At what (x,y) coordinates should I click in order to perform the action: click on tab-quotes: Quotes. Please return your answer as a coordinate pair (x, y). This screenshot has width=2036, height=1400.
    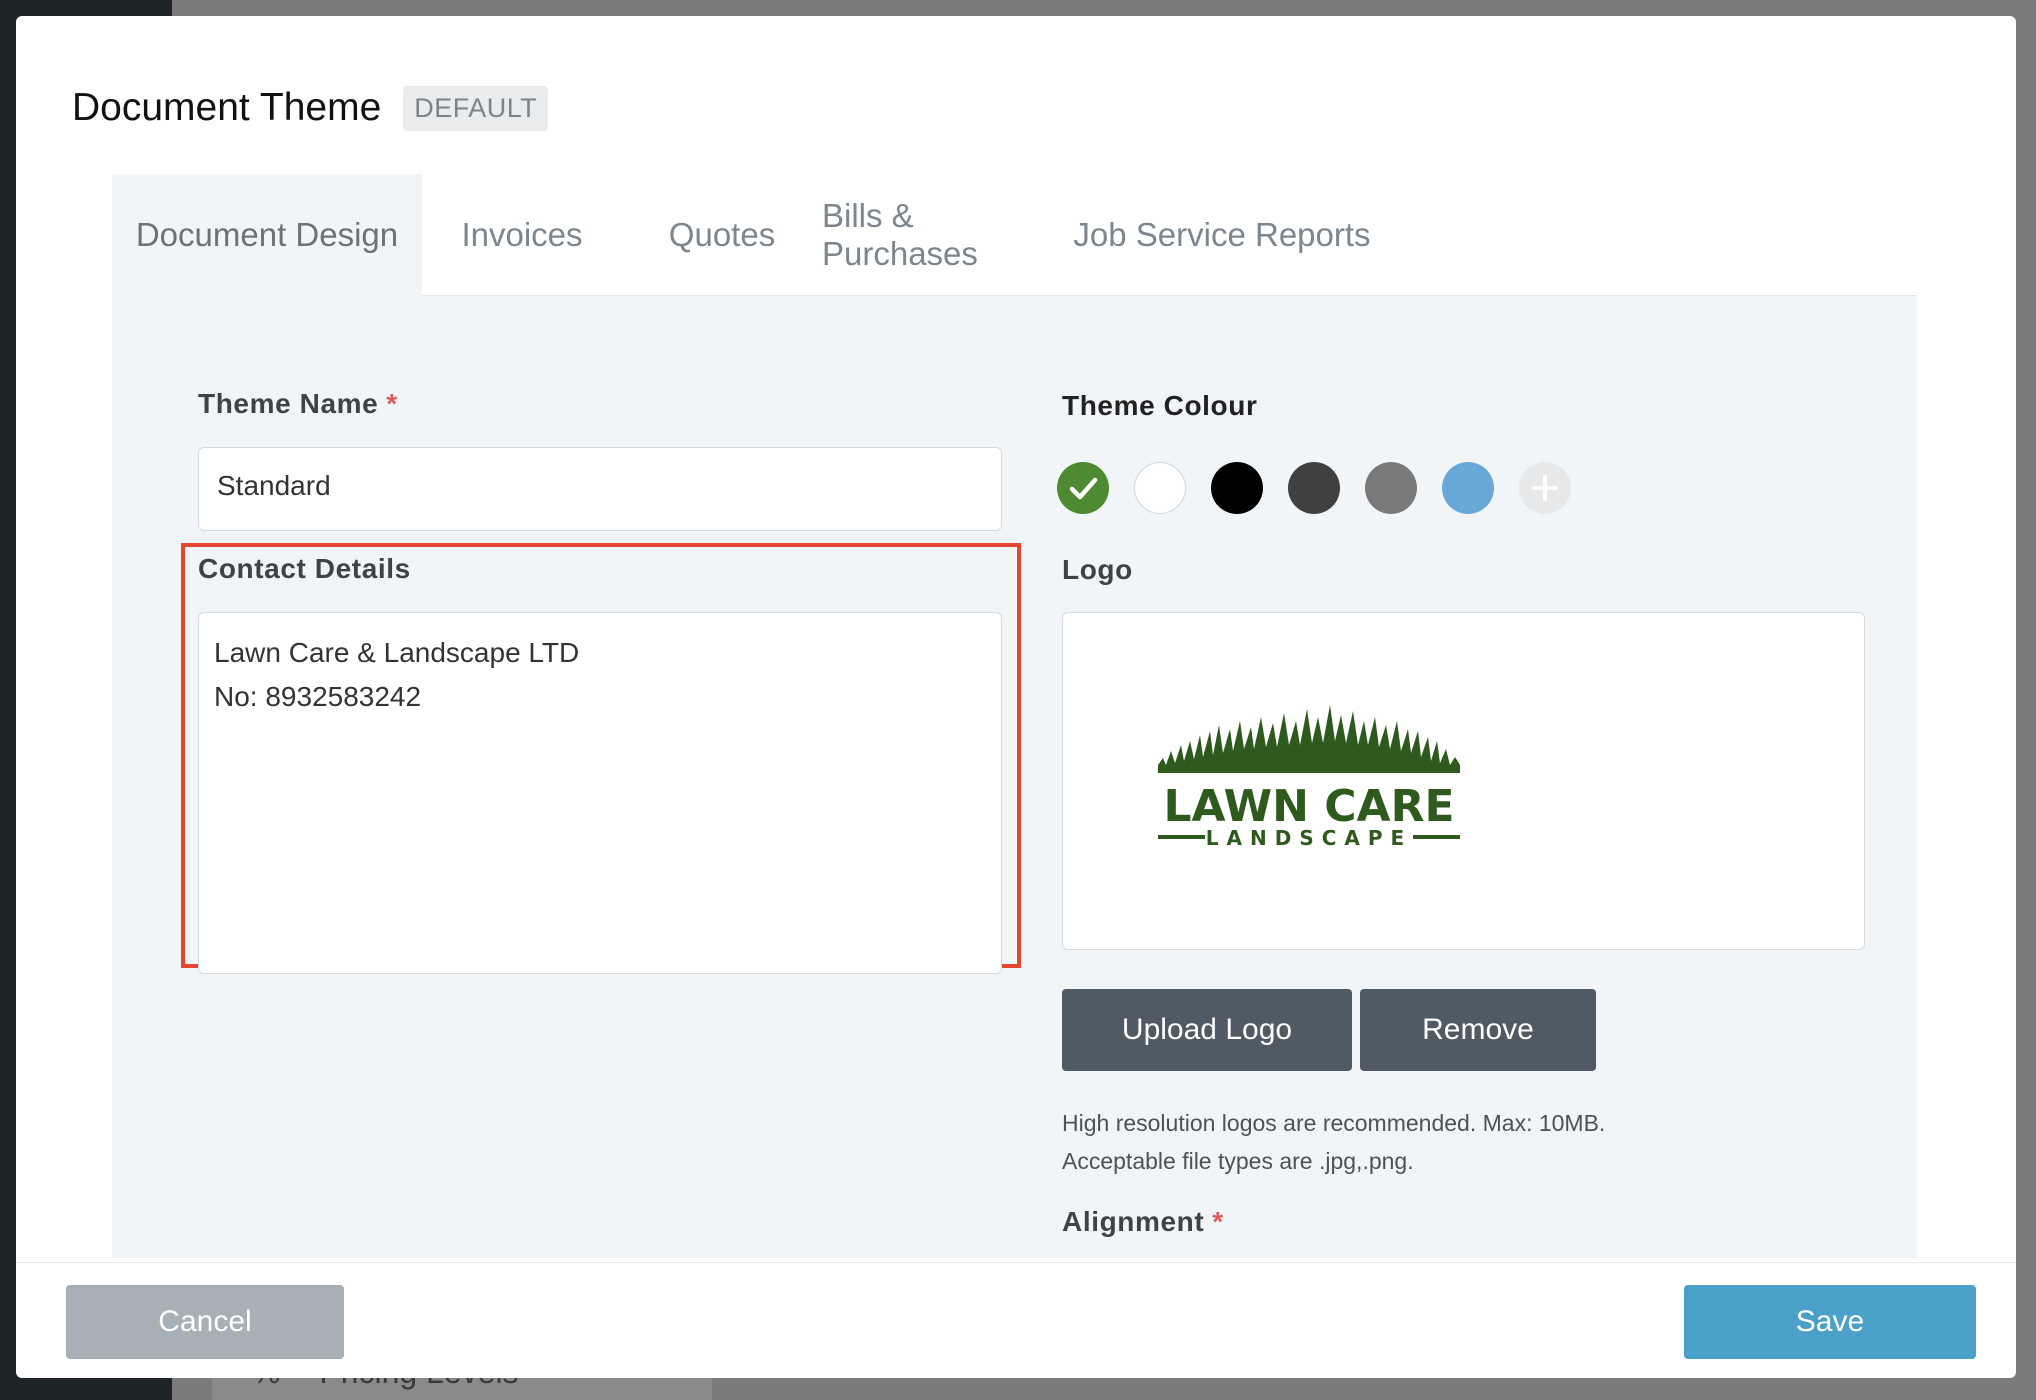
    Looking at the image, I should click on (722, 235).